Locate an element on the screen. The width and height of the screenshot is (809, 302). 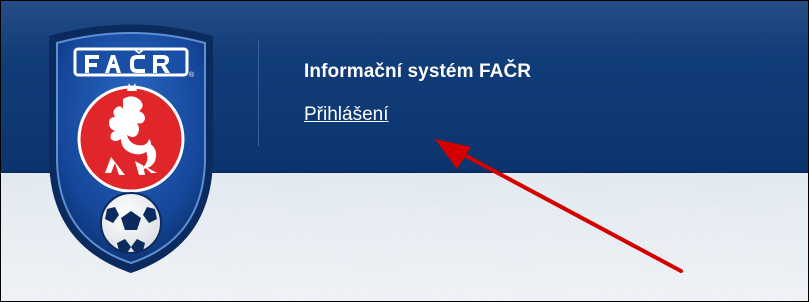
login-link: Přihlášení is located at coordinates (346, 115).